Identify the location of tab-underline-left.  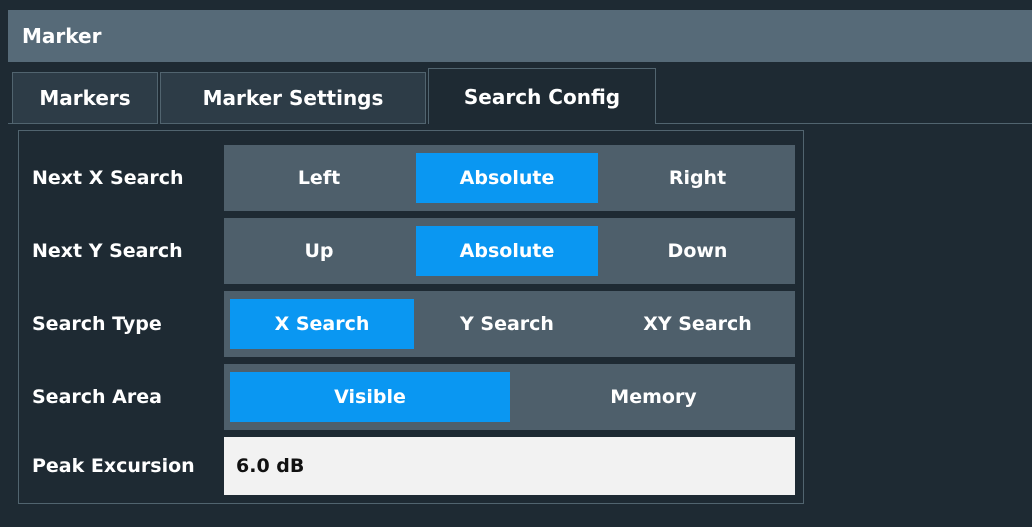
(11, 123).